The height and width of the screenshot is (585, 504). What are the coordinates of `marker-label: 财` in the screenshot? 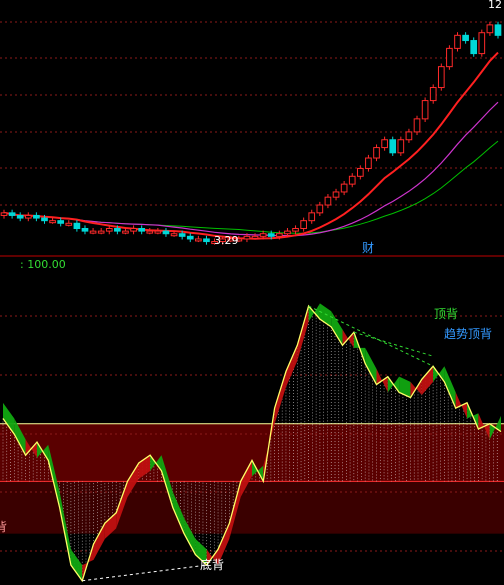 It's located at (368, 248).